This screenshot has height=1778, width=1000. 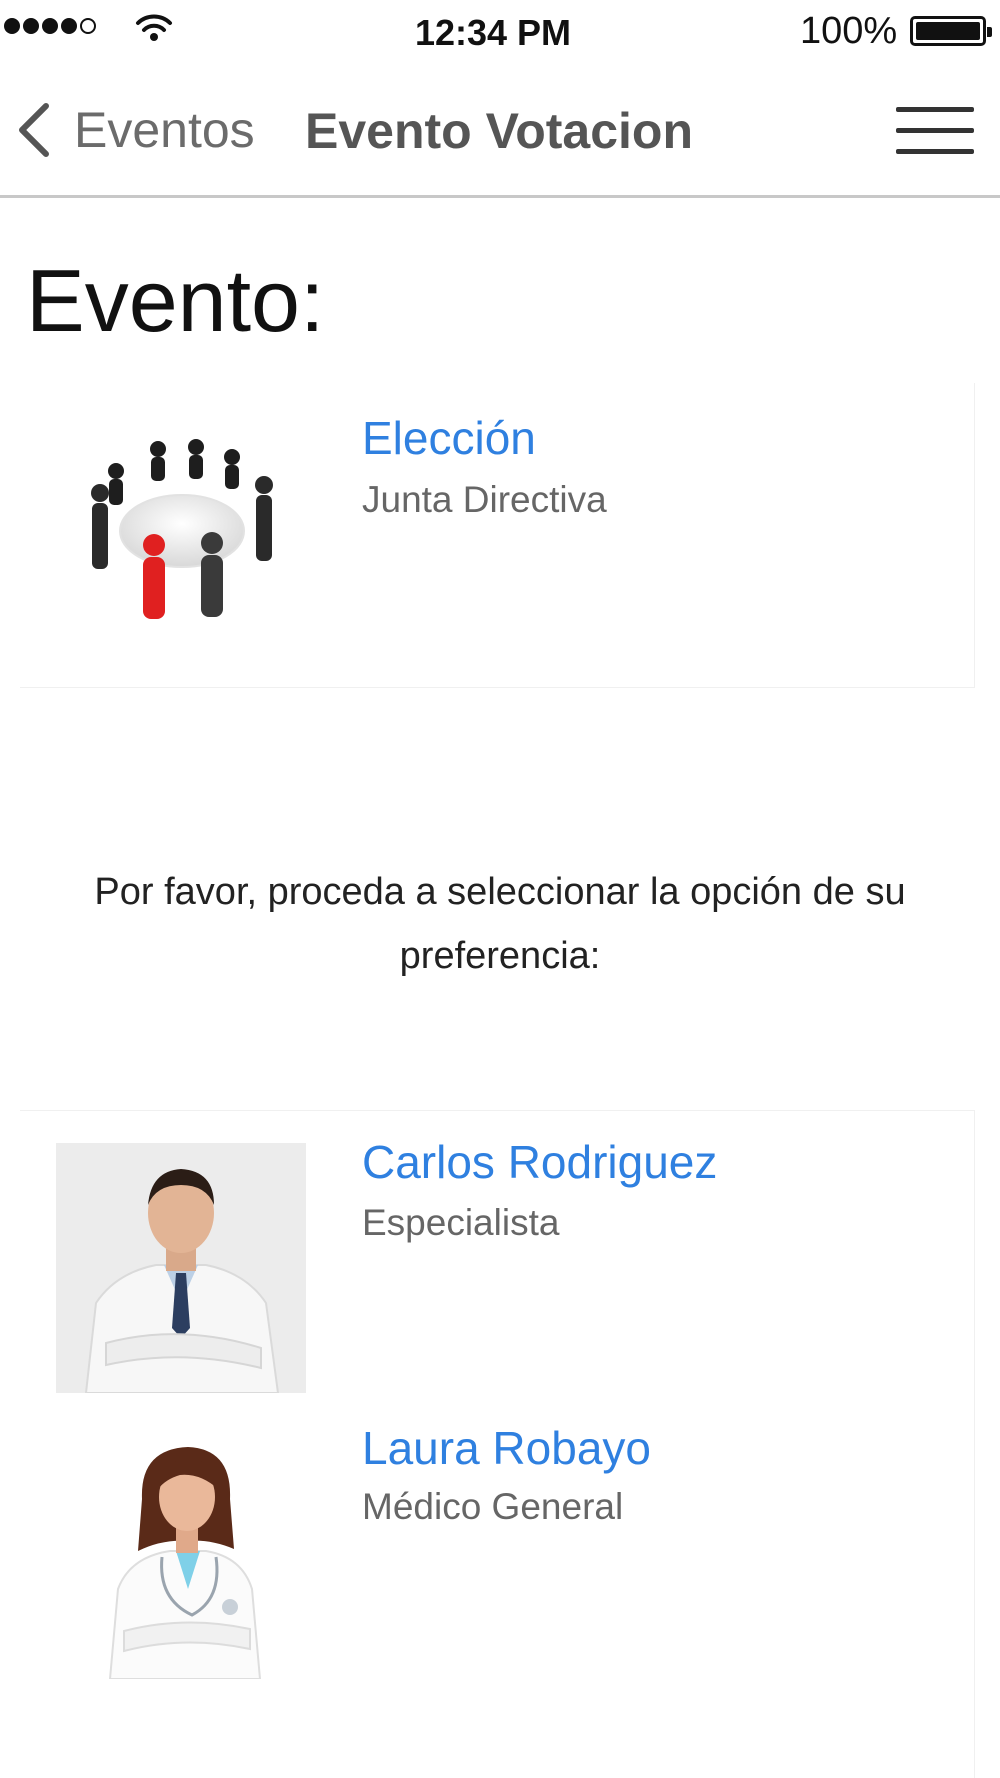 I want to click on section-title: Evento:, so click(x=175, y=300).